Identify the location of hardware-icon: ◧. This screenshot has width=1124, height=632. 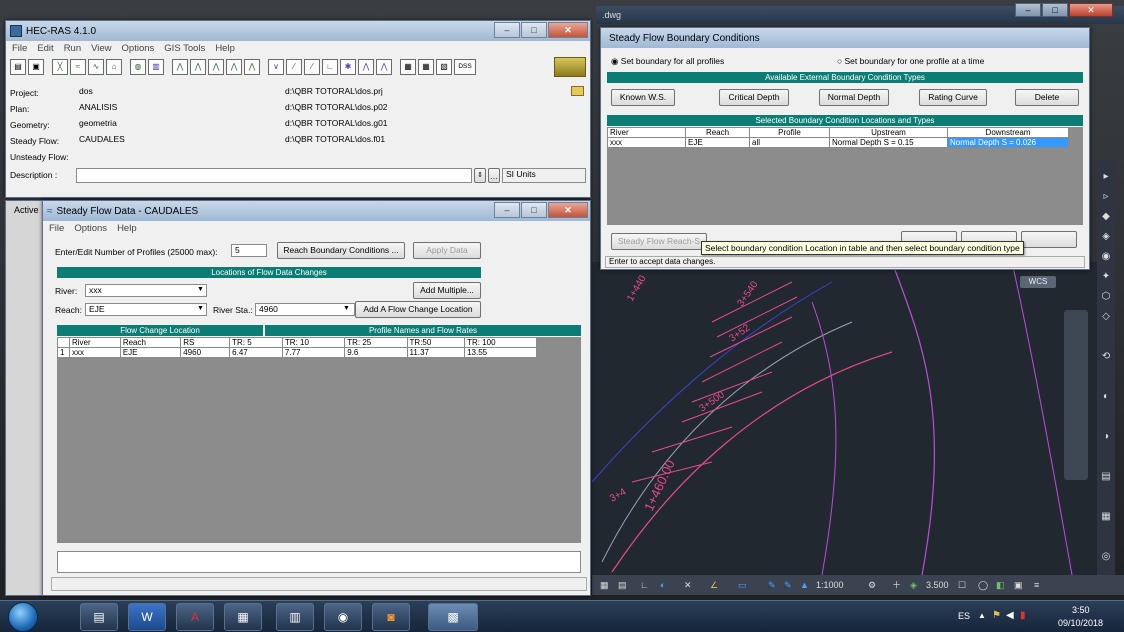
(1000, 585).